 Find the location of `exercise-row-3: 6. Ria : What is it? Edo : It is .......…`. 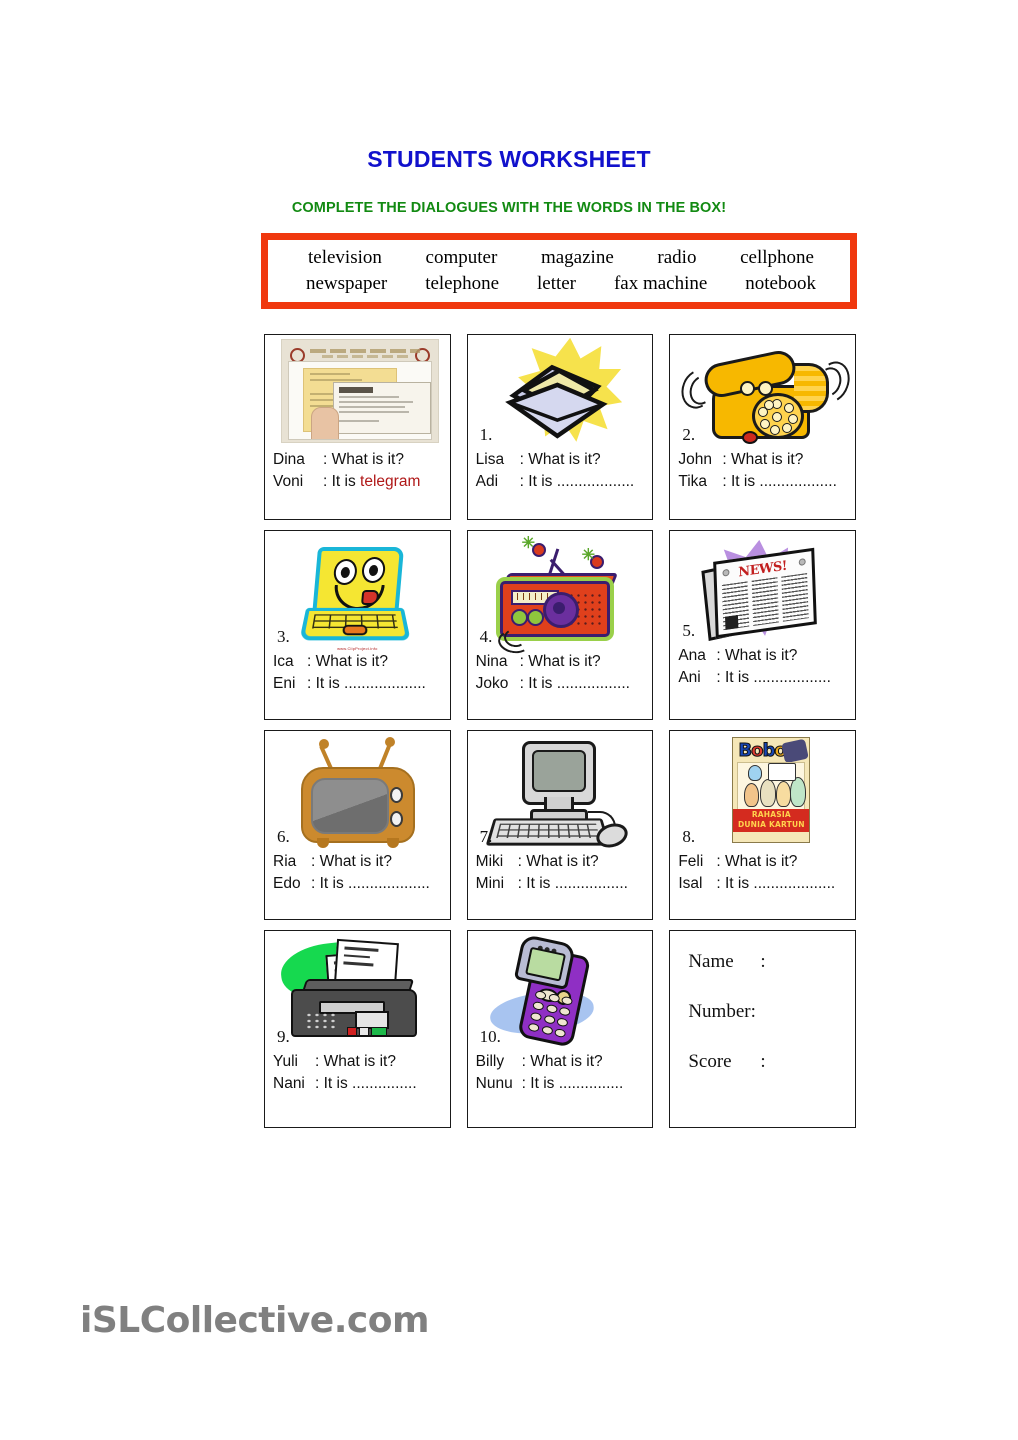

exercise-row-3: 6. Ria : What is it? Edo : It is .......… is located at coordinates (560, 825).